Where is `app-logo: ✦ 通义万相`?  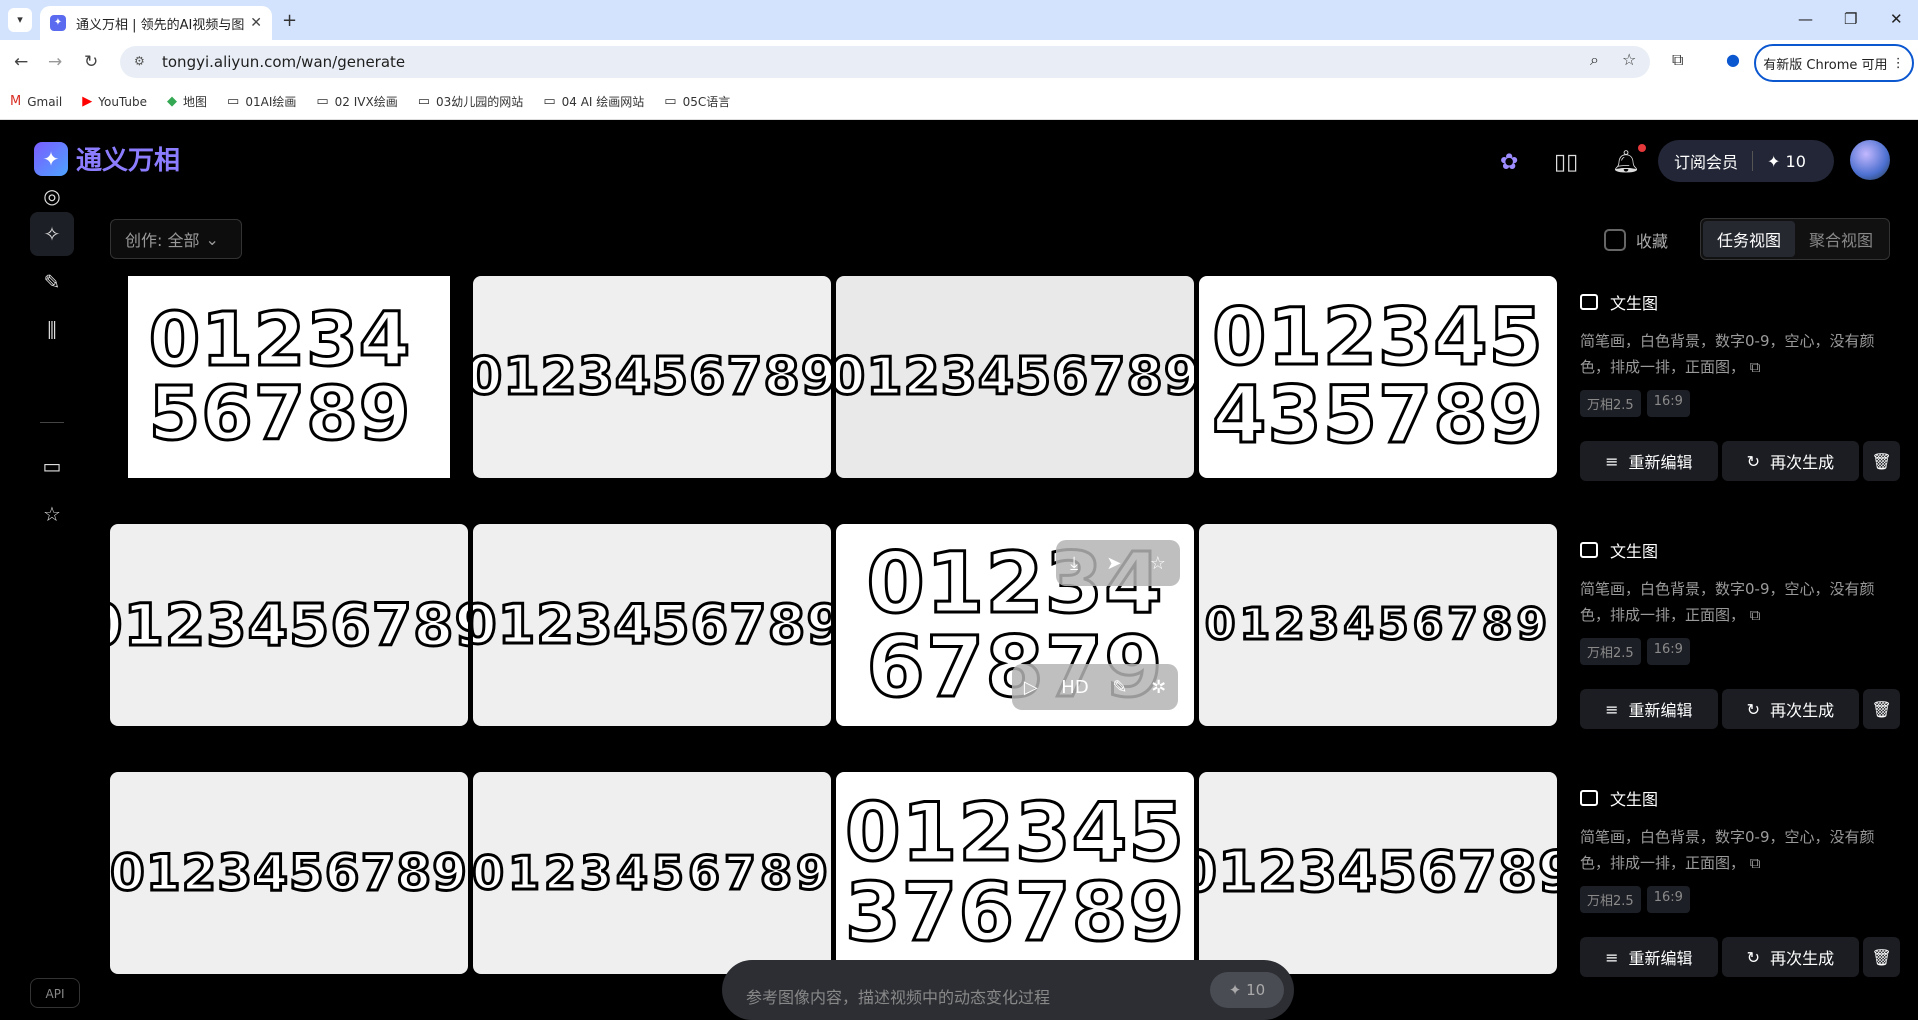
app-logo: ✦ 通义万相 is located at coordinates (107, 158).